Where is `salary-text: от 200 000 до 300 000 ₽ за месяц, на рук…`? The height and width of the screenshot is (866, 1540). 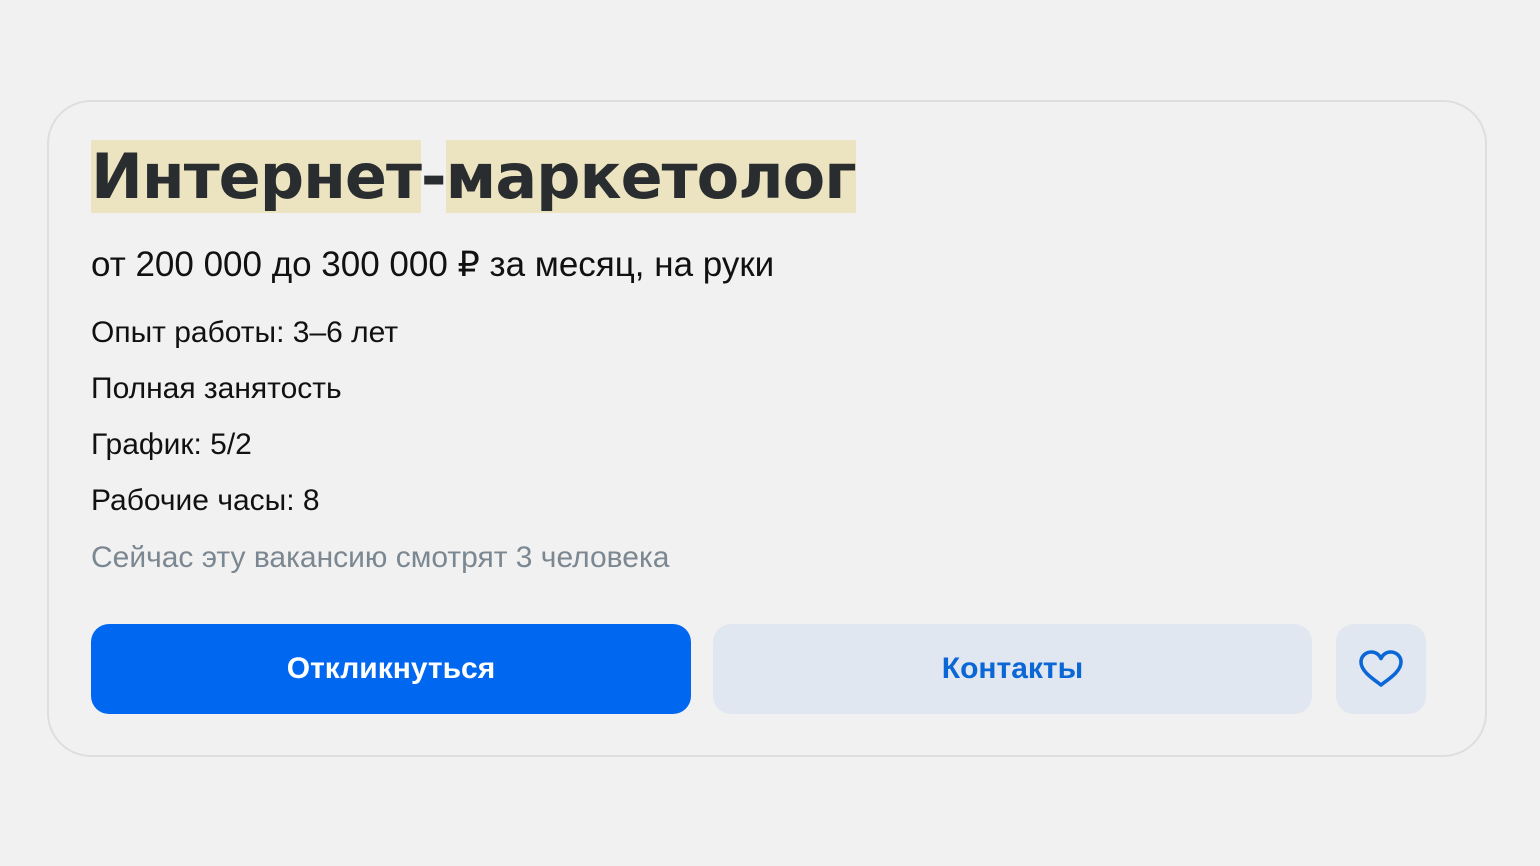
salary-text: от 200 000 до 300 000 ₽ за месяц, на рук… is located at coordinates (433, 264).